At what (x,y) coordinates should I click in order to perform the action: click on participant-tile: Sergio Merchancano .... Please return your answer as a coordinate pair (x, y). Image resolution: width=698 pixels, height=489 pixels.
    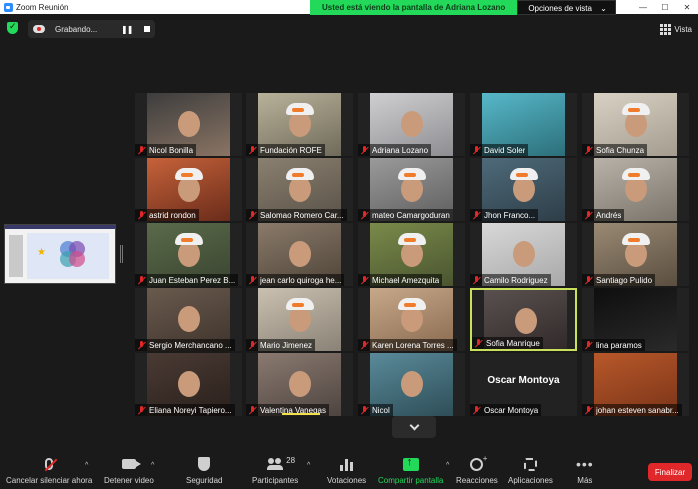
    Looking at the image, I should click on (188, 319).